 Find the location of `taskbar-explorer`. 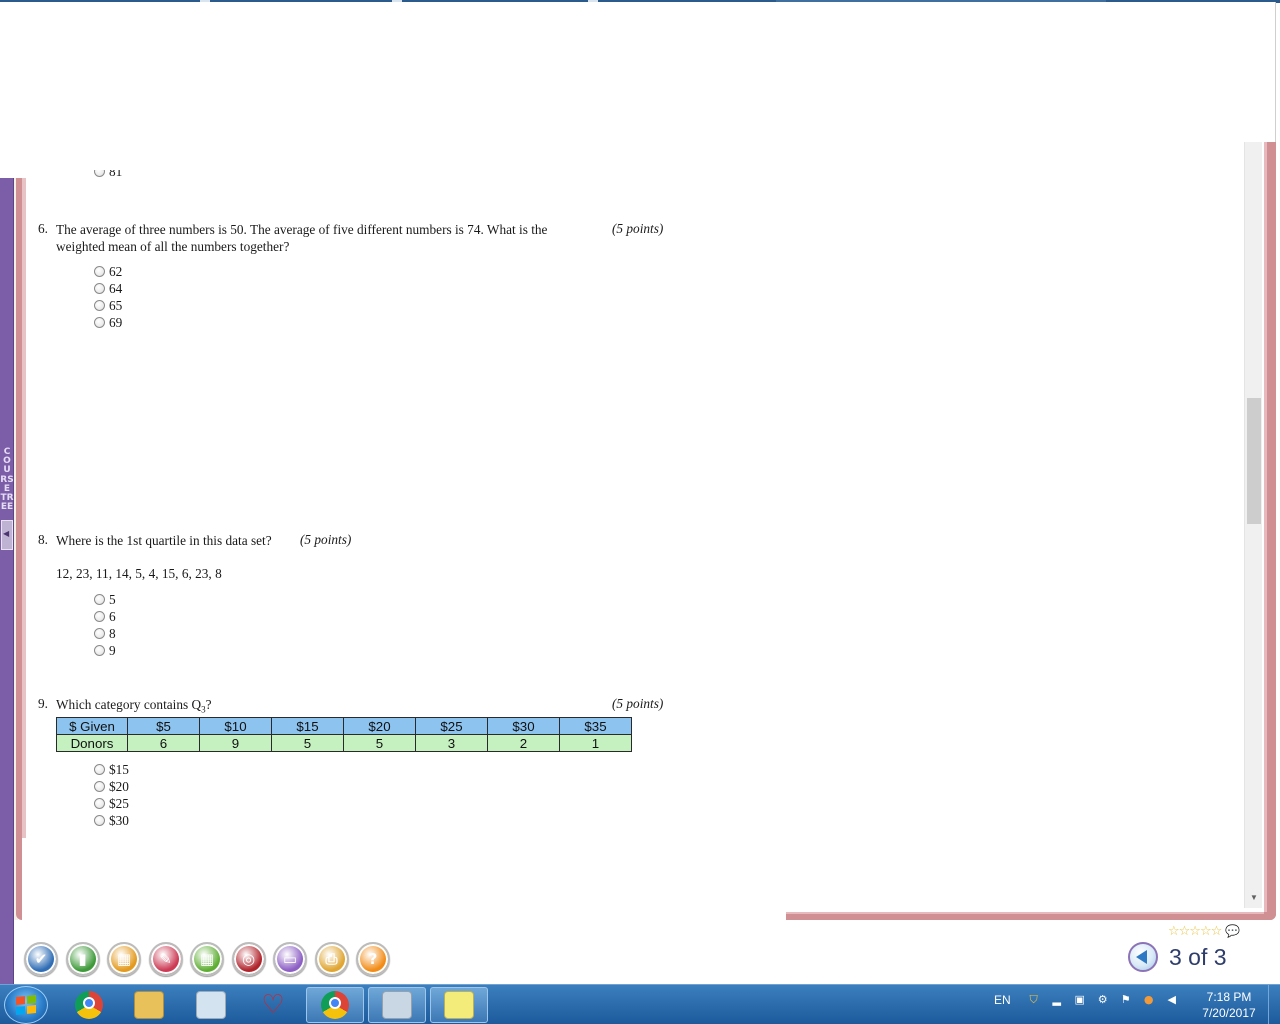

taskbar-explorer is located at coordinates (149, 1005).